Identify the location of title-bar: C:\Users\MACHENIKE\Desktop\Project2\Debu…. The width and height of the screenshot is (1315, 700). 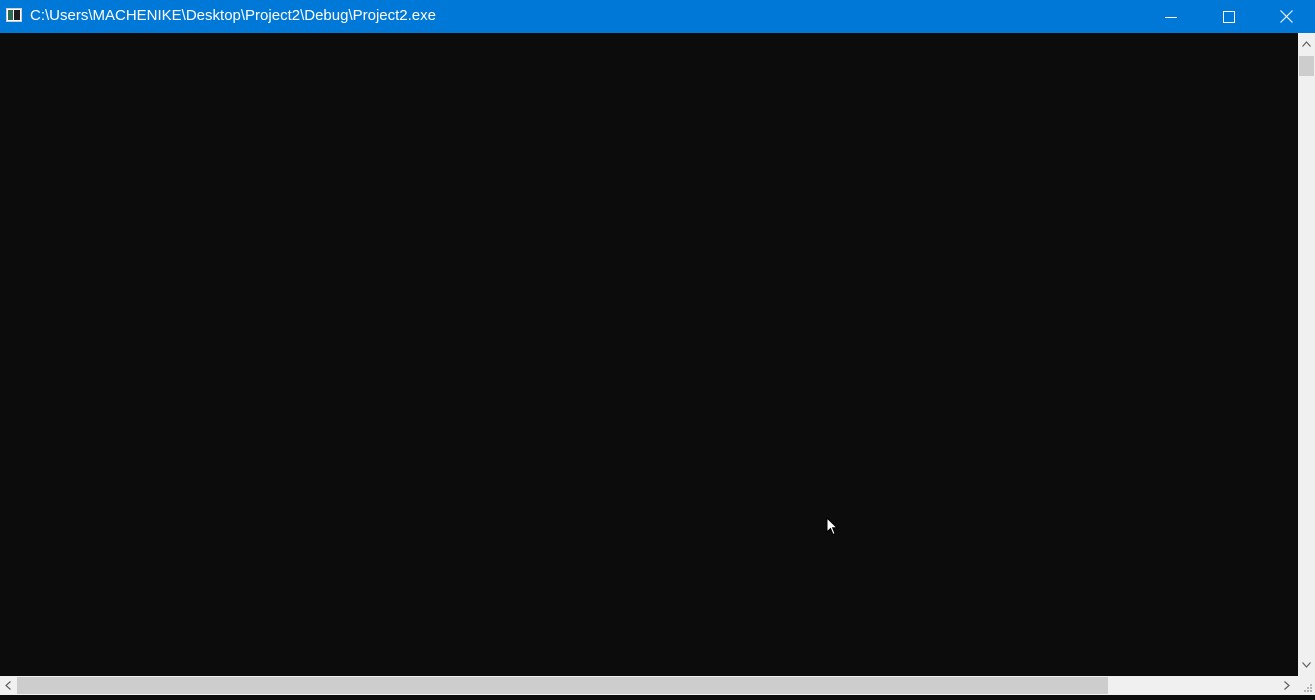
(657, 16).